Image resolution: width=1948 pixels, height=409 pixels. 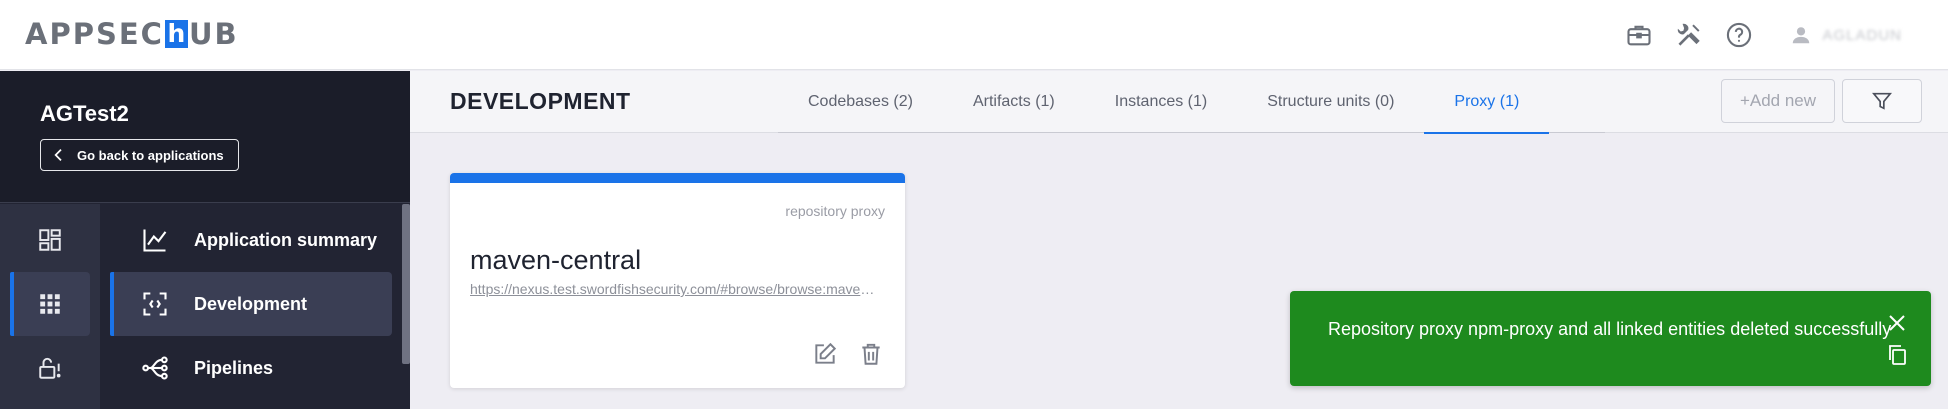 What do you see at coordinates (835, 211) in the screenshot?
I see `card-type-label: repository proxy` at bounding box center [835, 211].